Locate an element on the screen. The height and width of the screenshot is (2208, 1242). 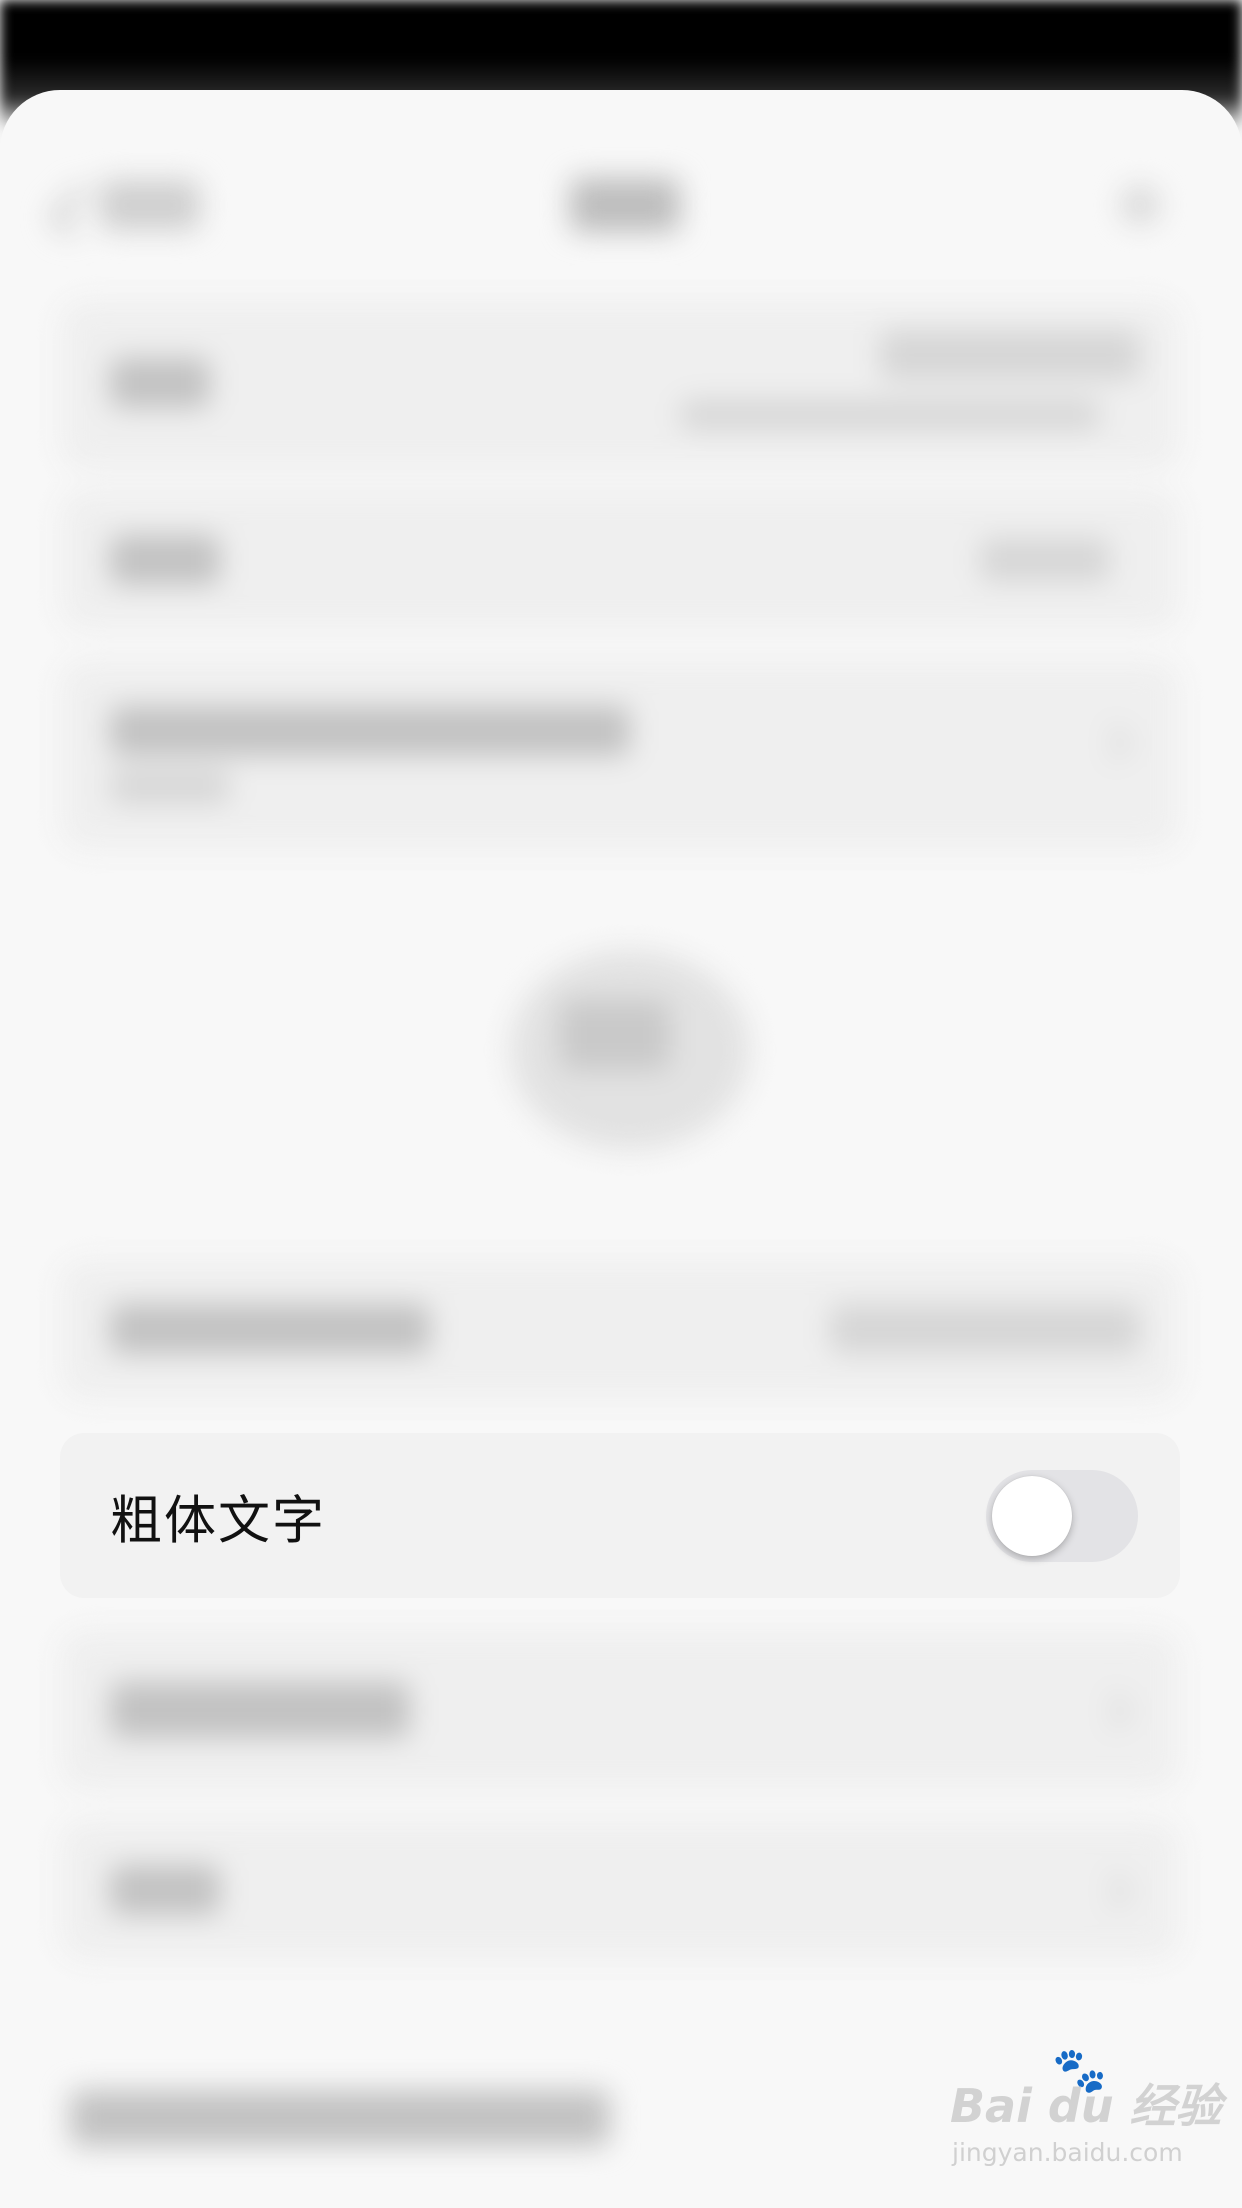
baidu-jingyan-watermark: 🐾 Bai du 经验 jingyan.baidu.com is located at coordinates (1086, 2117).